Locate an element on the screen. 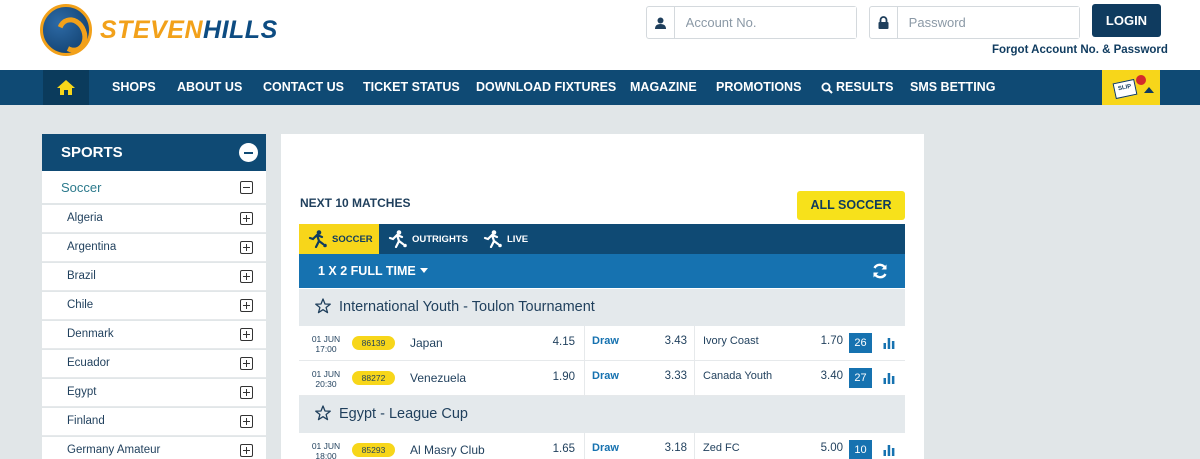  market-select: 1 X 2 FULL TIME is located at coordinates (373, 271).